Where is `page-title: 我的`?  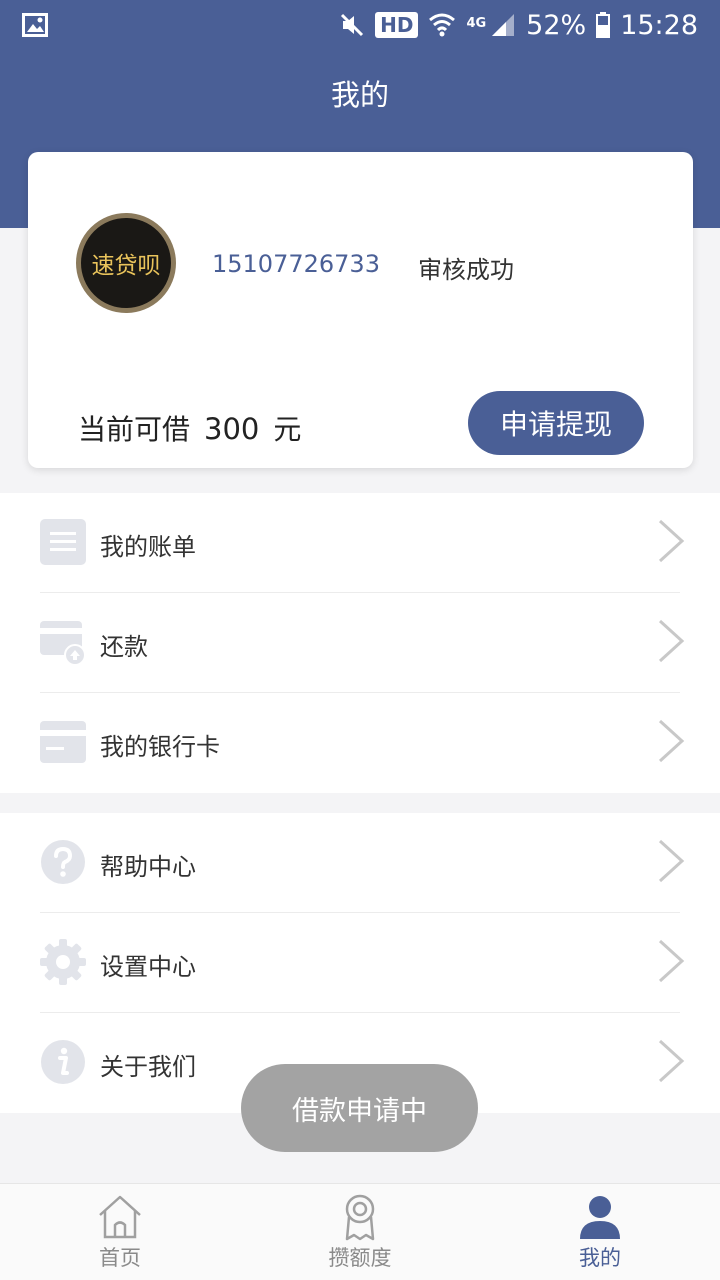
page-title: 我的 is located at coordinates (359, 95).